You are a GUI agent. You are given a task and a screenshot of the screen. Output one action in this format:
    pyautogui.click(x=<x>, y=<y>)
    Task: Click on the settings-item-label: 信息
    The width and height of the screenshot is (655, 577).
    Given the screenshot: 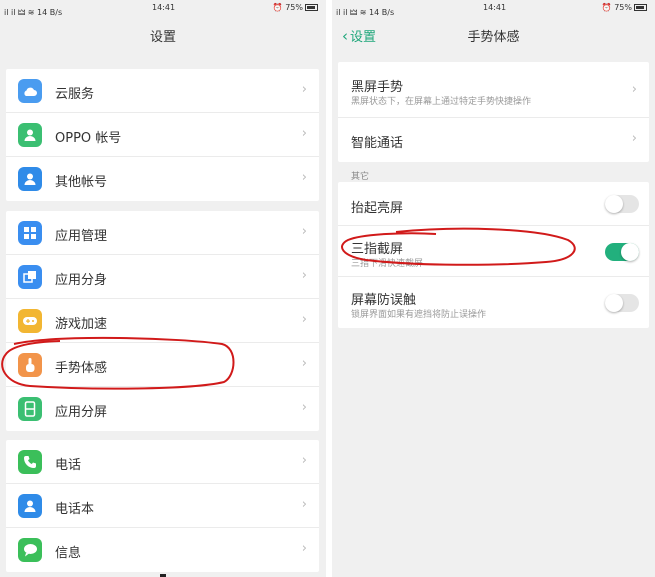 What is the action you would take?
    pyautogui.click(x=68, y=553)
    